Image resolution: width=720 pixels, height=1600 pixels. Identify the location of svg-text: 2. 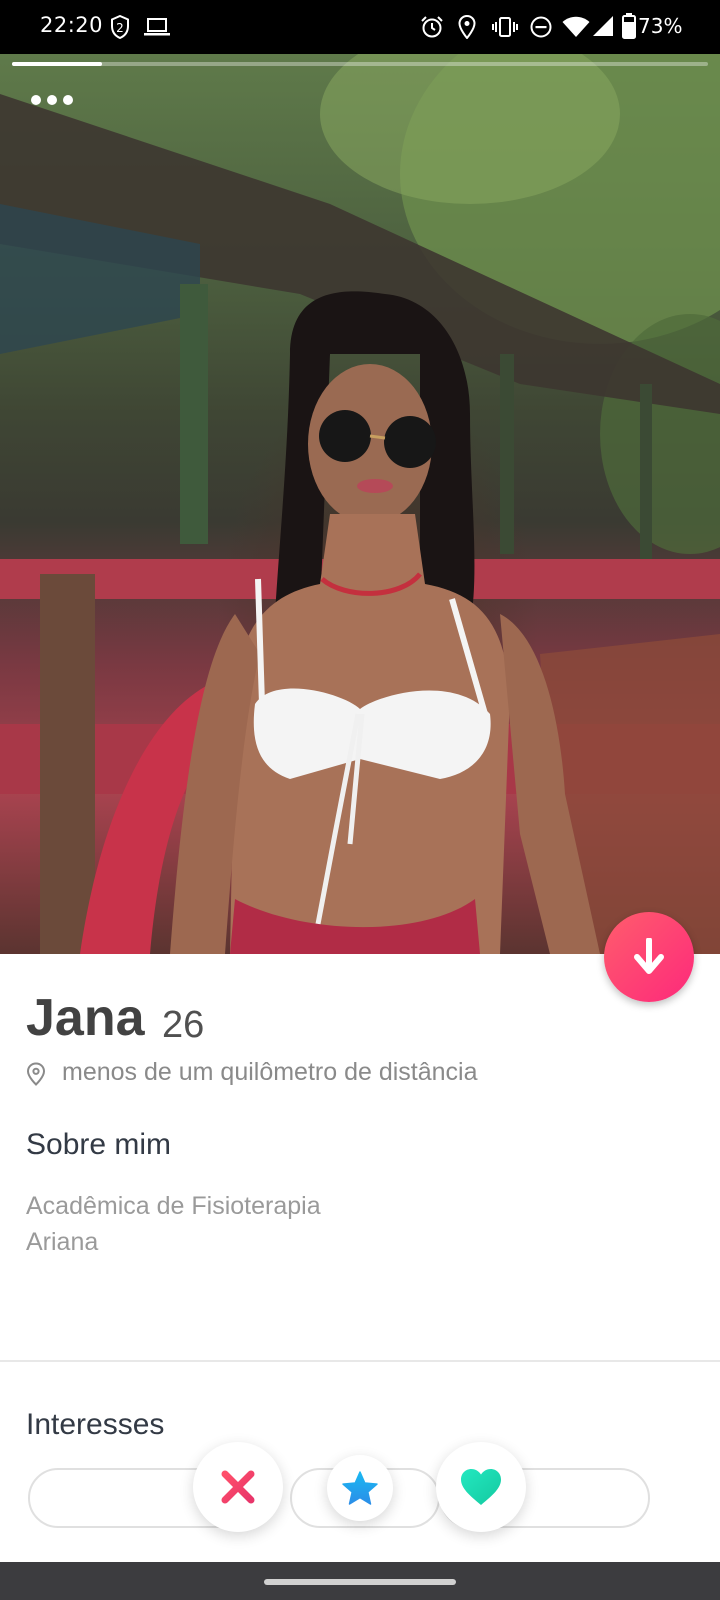
(120, 28).